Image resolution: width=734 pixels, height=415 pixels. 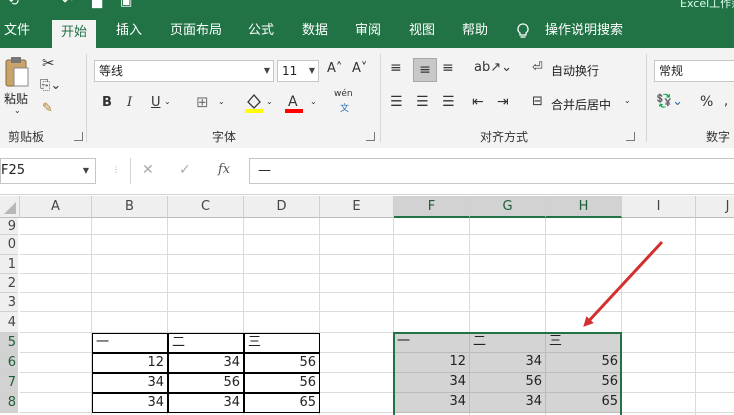 What do you see at coordinates (396, 68) in the screenshot?
I see `top-align-icon: ≡` at bounding box center [396, 68].